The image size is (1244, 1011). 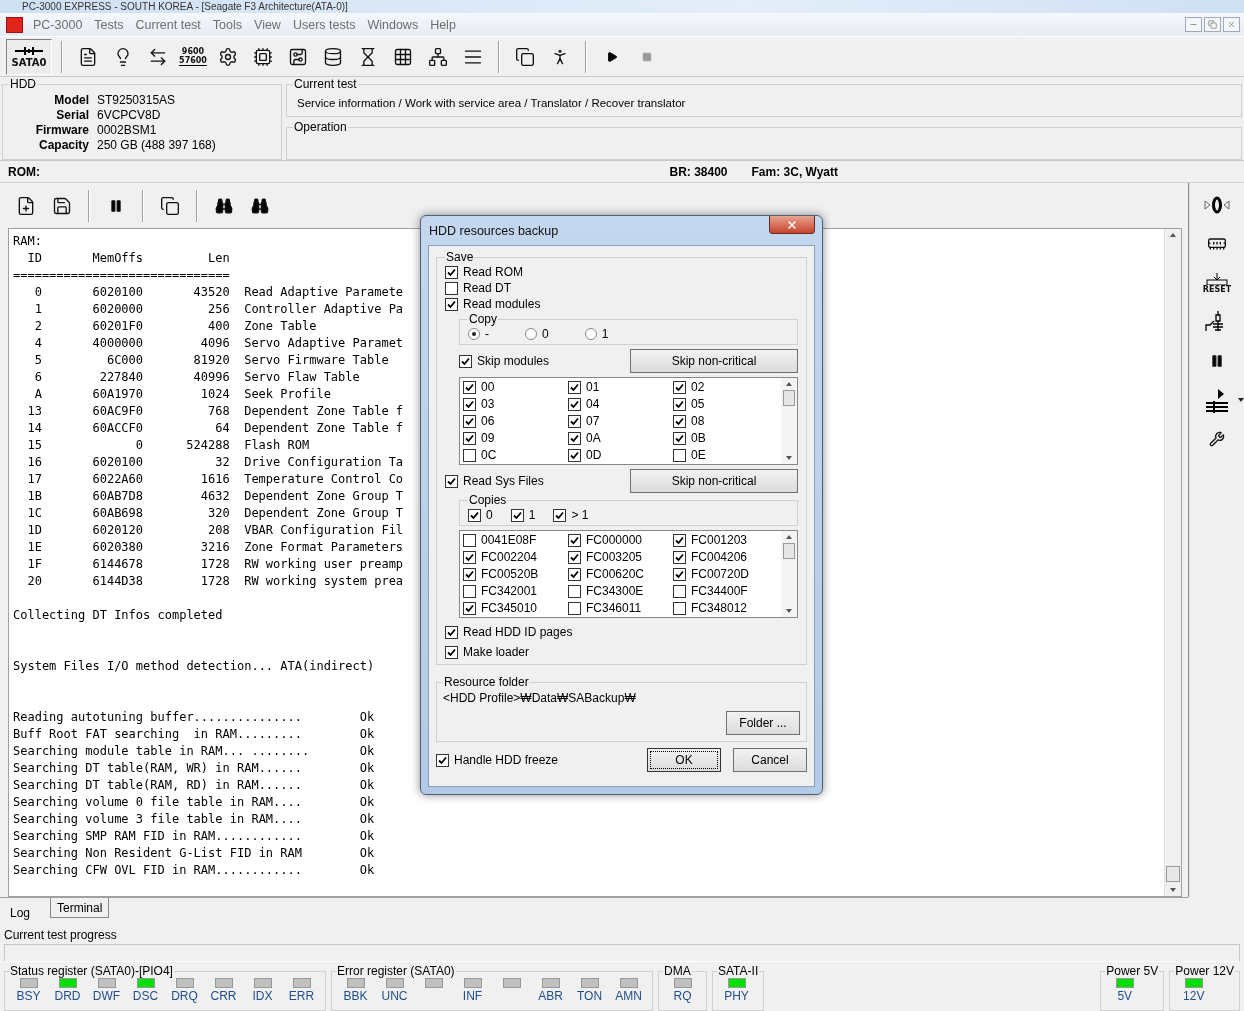 What do you see at coordinates (324, 547) in the screenshot?
I see `log-cell: Zone Format Parameters` at bounding box center [324, 547].